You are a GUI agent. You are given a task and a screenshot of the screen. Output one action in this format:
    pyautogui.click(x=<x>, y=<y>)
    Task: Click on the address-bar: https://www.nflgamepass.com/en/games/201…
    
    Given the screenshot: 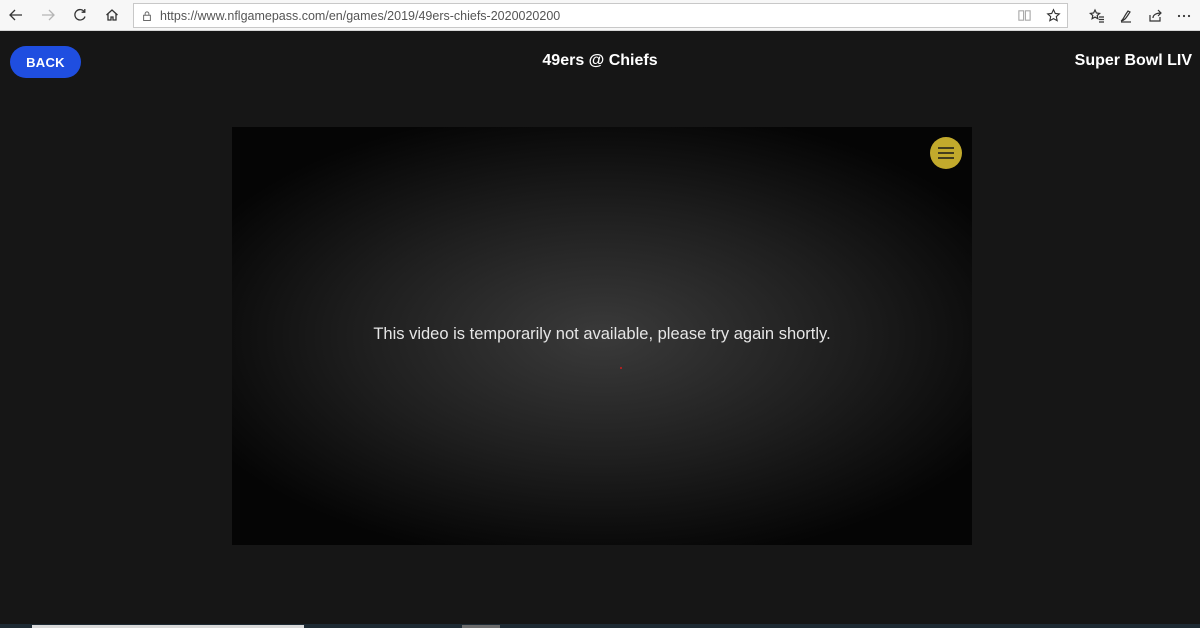 What is the action you would take?
    pyautogui.click(x=600, y=15)
    